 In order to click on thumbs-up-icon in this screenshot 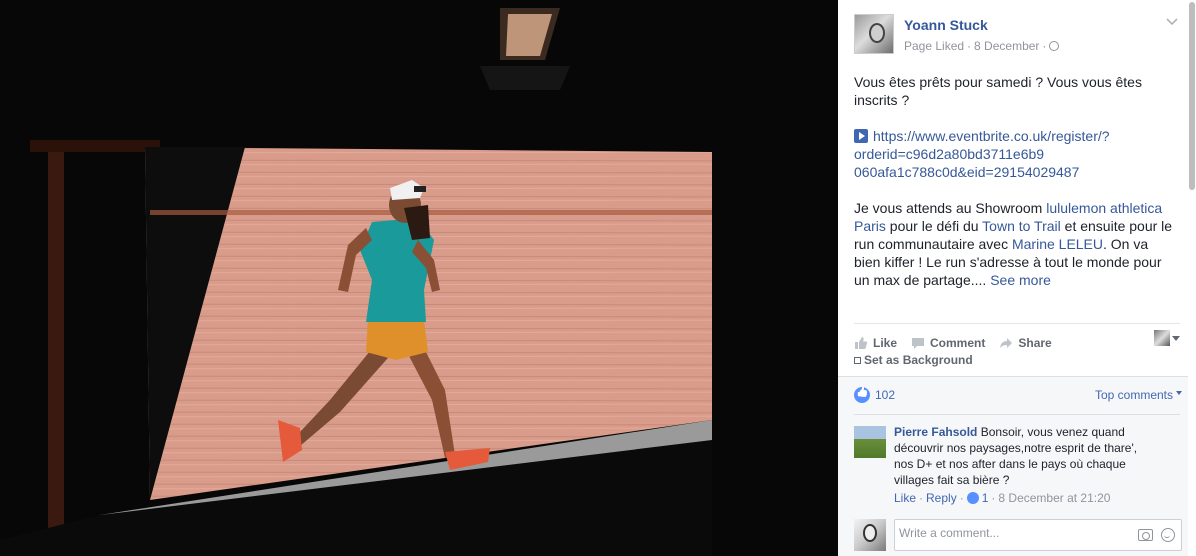, I will do `click(861, 342)`.